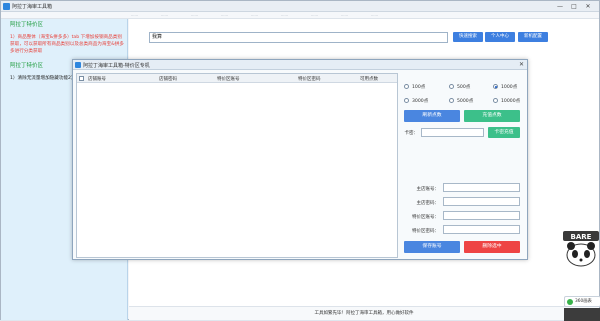 Image resolution: width=600 pixels, height=321 pixels. I want to click on card-label: 卡密：, so click(411, 133).